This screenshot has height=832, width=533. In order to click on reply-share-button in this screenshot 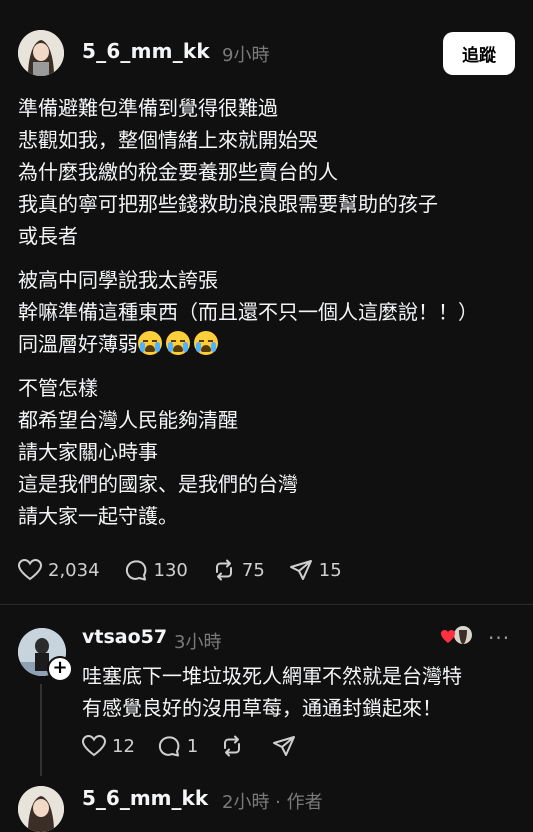, I will do `click(287, 746)`.